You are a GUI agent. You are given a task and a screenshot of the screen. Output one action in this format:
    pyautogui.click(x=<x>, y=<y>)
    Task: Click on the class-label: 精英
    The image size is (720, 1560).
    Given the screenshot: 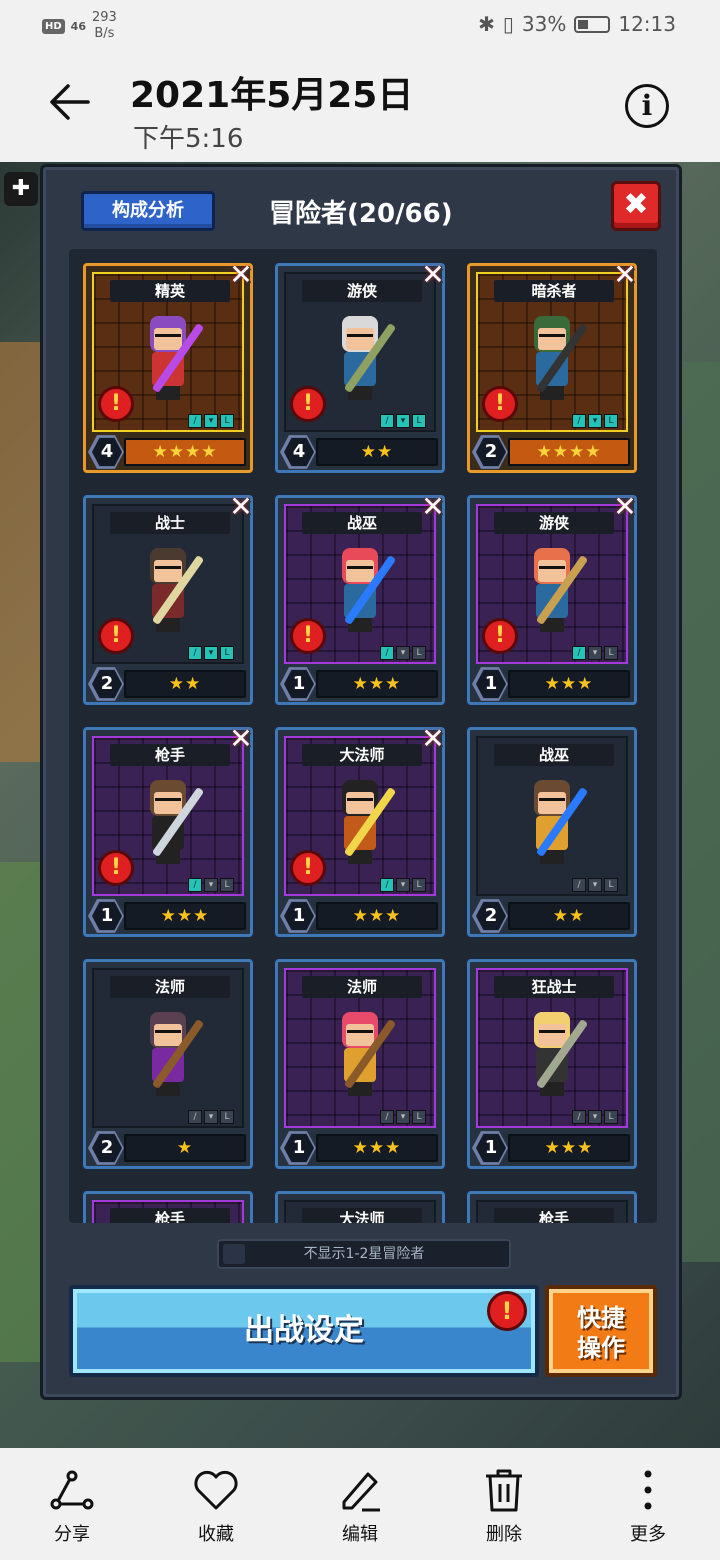 What is the action you would take?
    pyautogui.click(x=170, y=291)
    